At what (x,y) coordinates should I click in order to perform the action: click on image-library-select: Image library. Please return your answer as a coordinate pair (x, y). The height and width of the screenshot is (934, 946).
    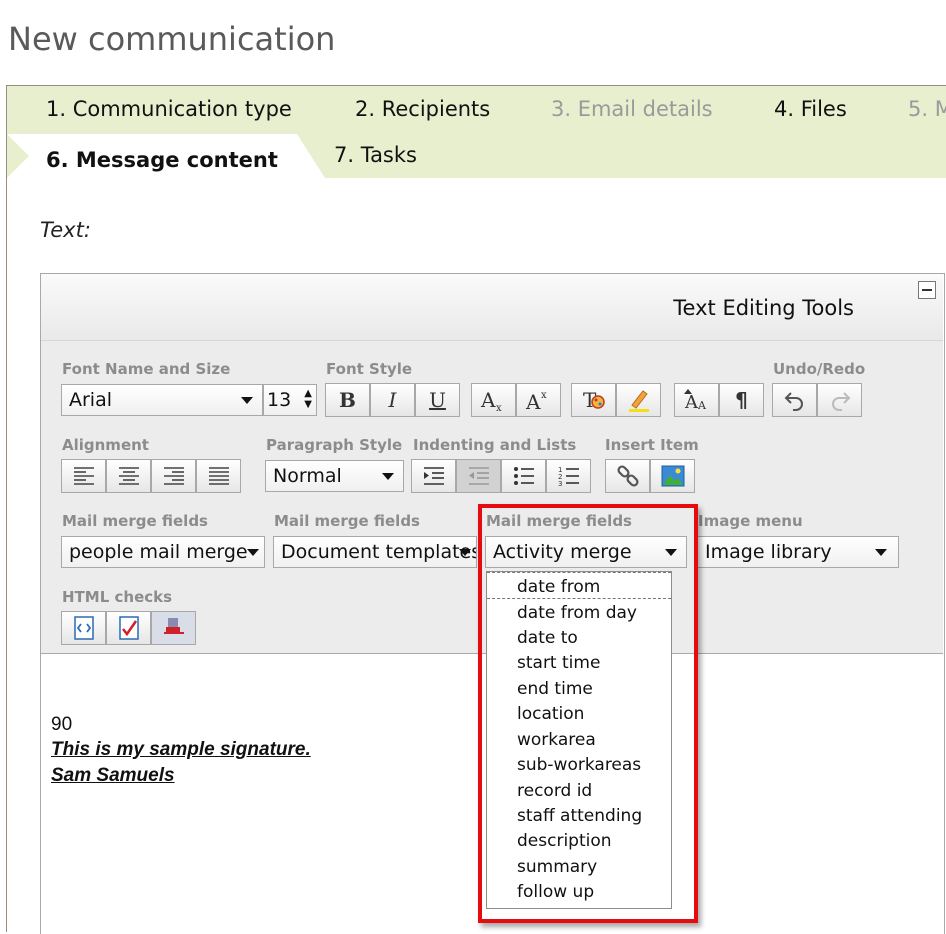
    Looking at the image, I should click on (798, 552).